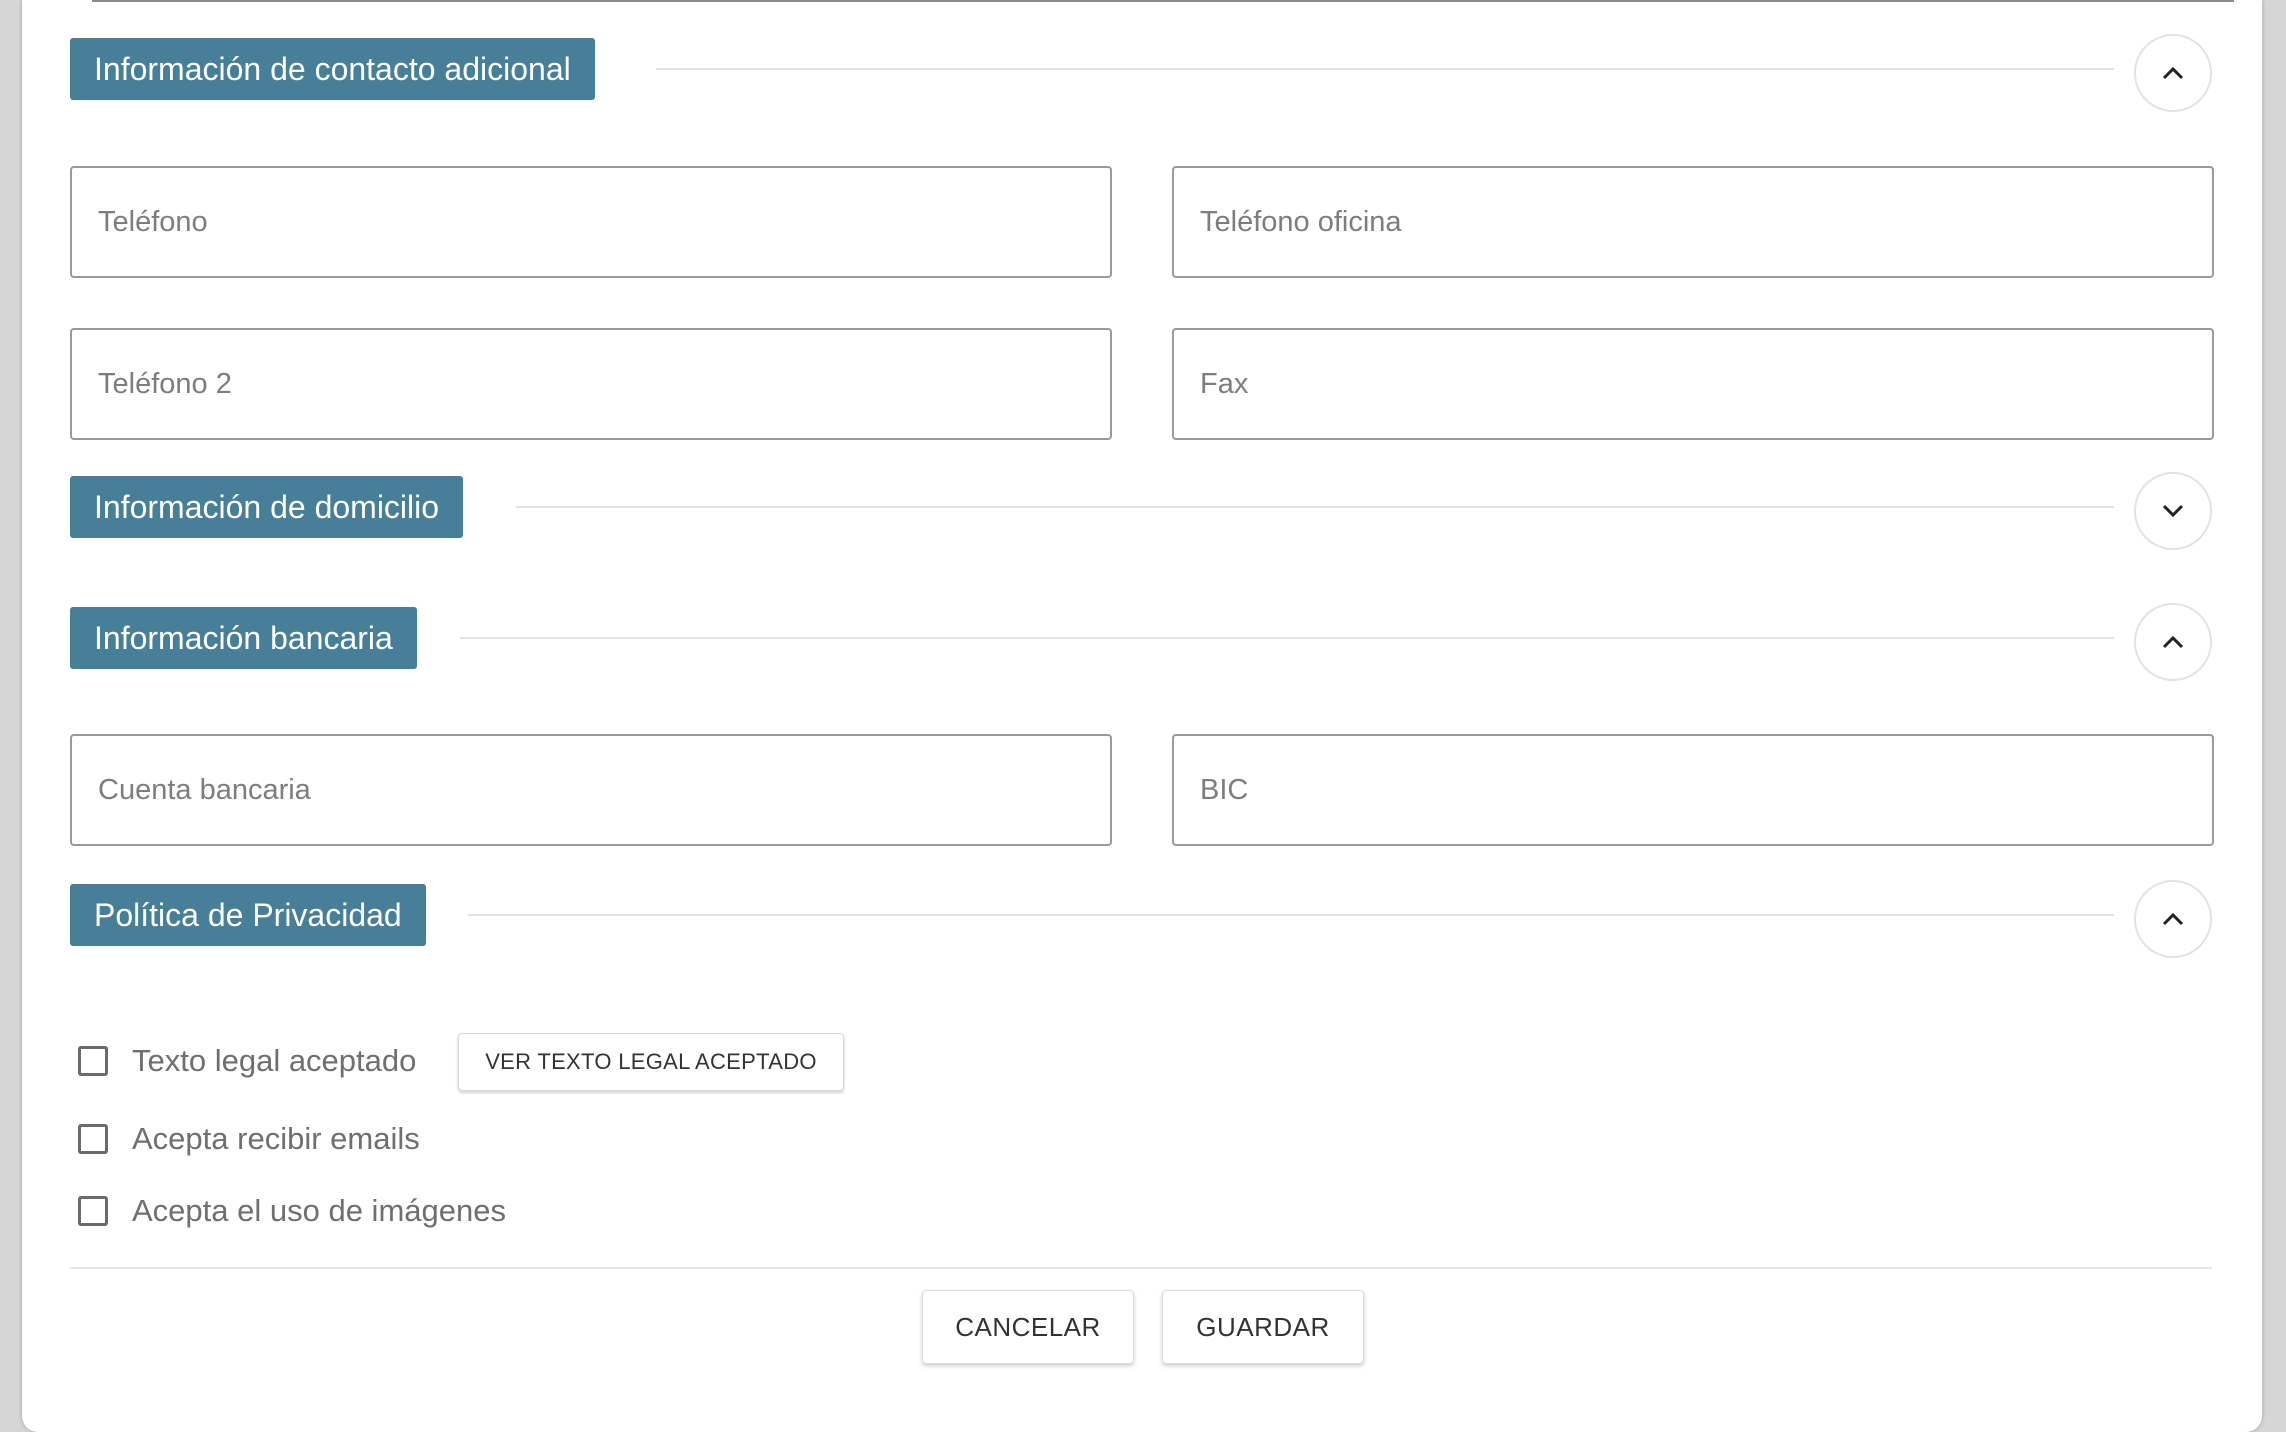  I want to click on bic-field, so click(1693, 790).